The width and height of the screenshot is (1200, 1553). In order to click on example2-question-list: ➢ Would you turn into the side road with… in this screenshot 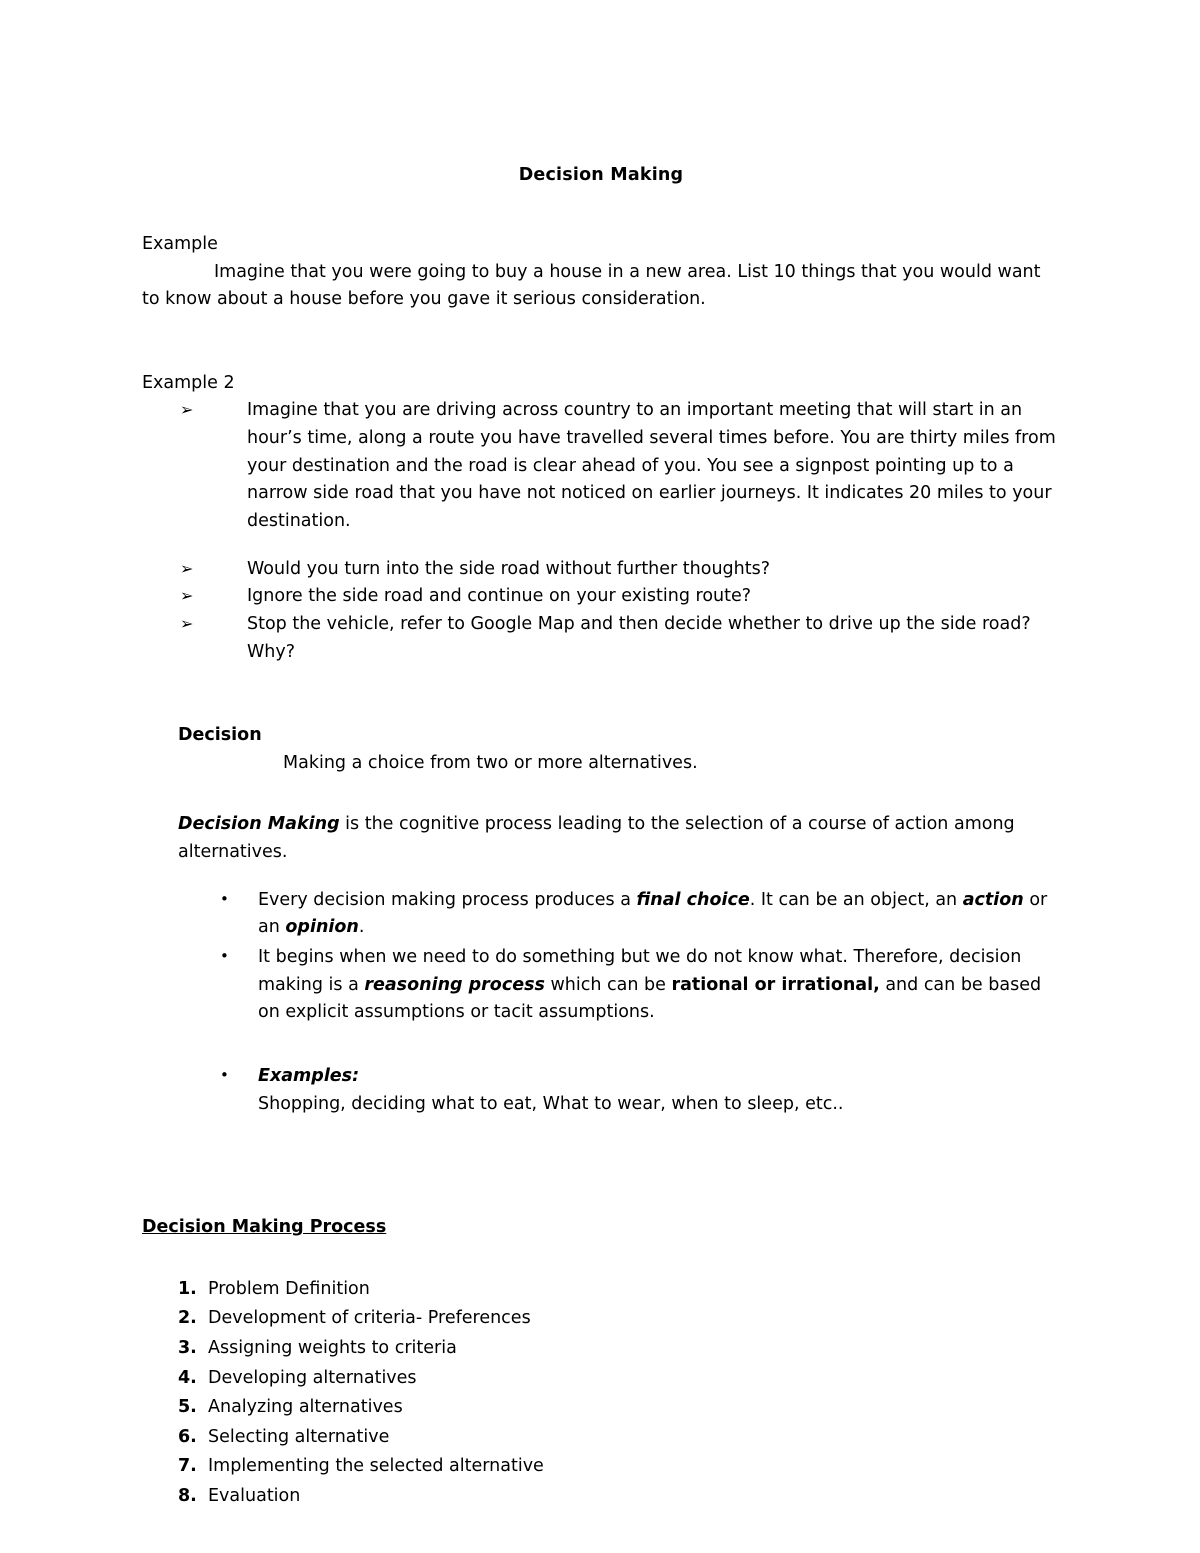, I will do `click(601, 611)`.